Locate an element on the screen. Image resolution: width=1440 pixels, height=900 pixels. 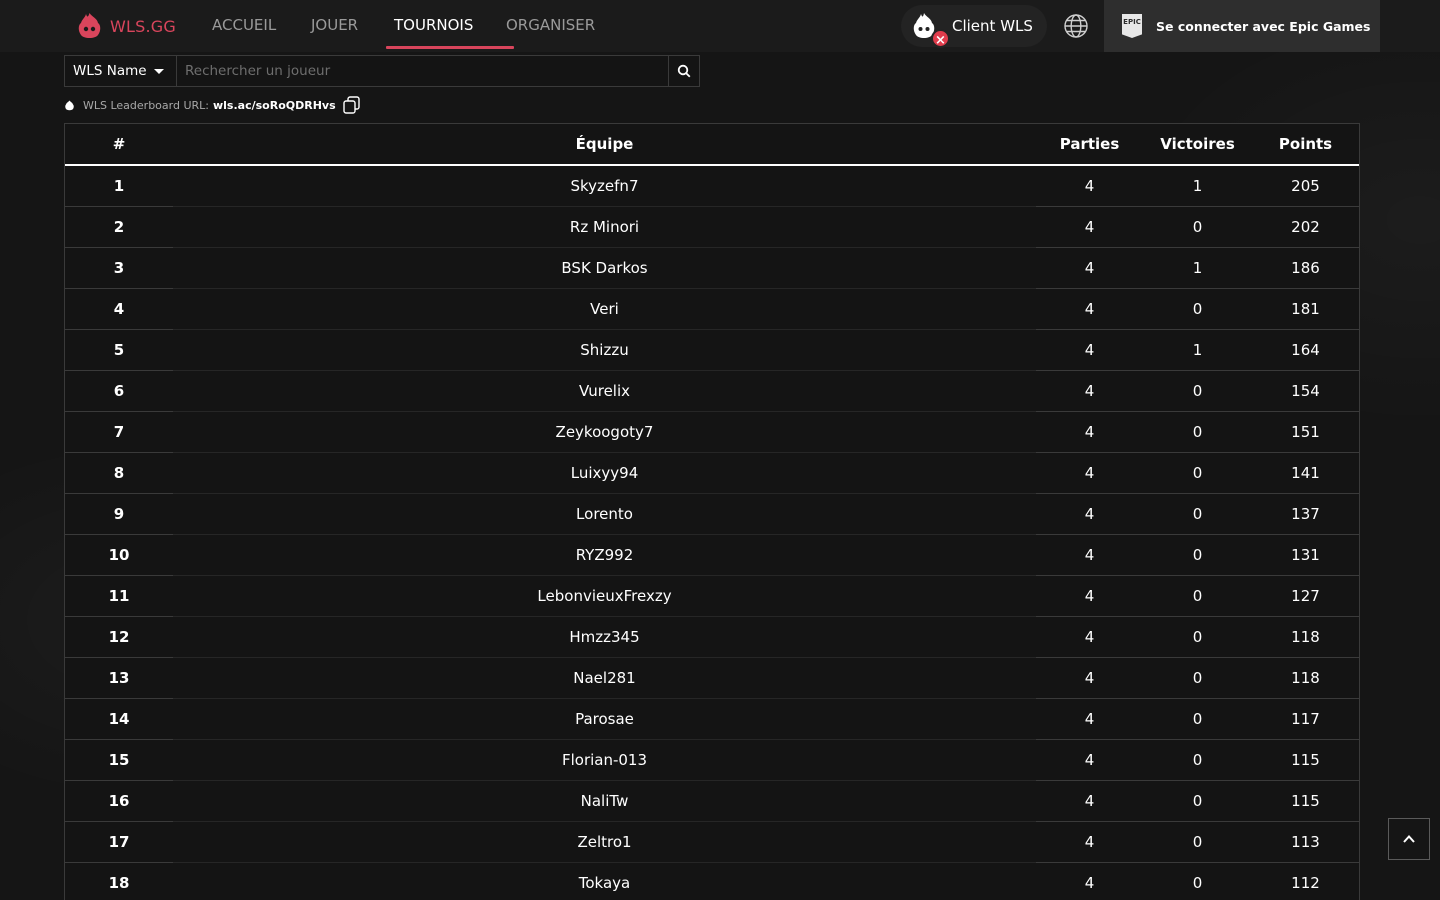
row-team: Zeltro1 is located at coordinates (604, 842).